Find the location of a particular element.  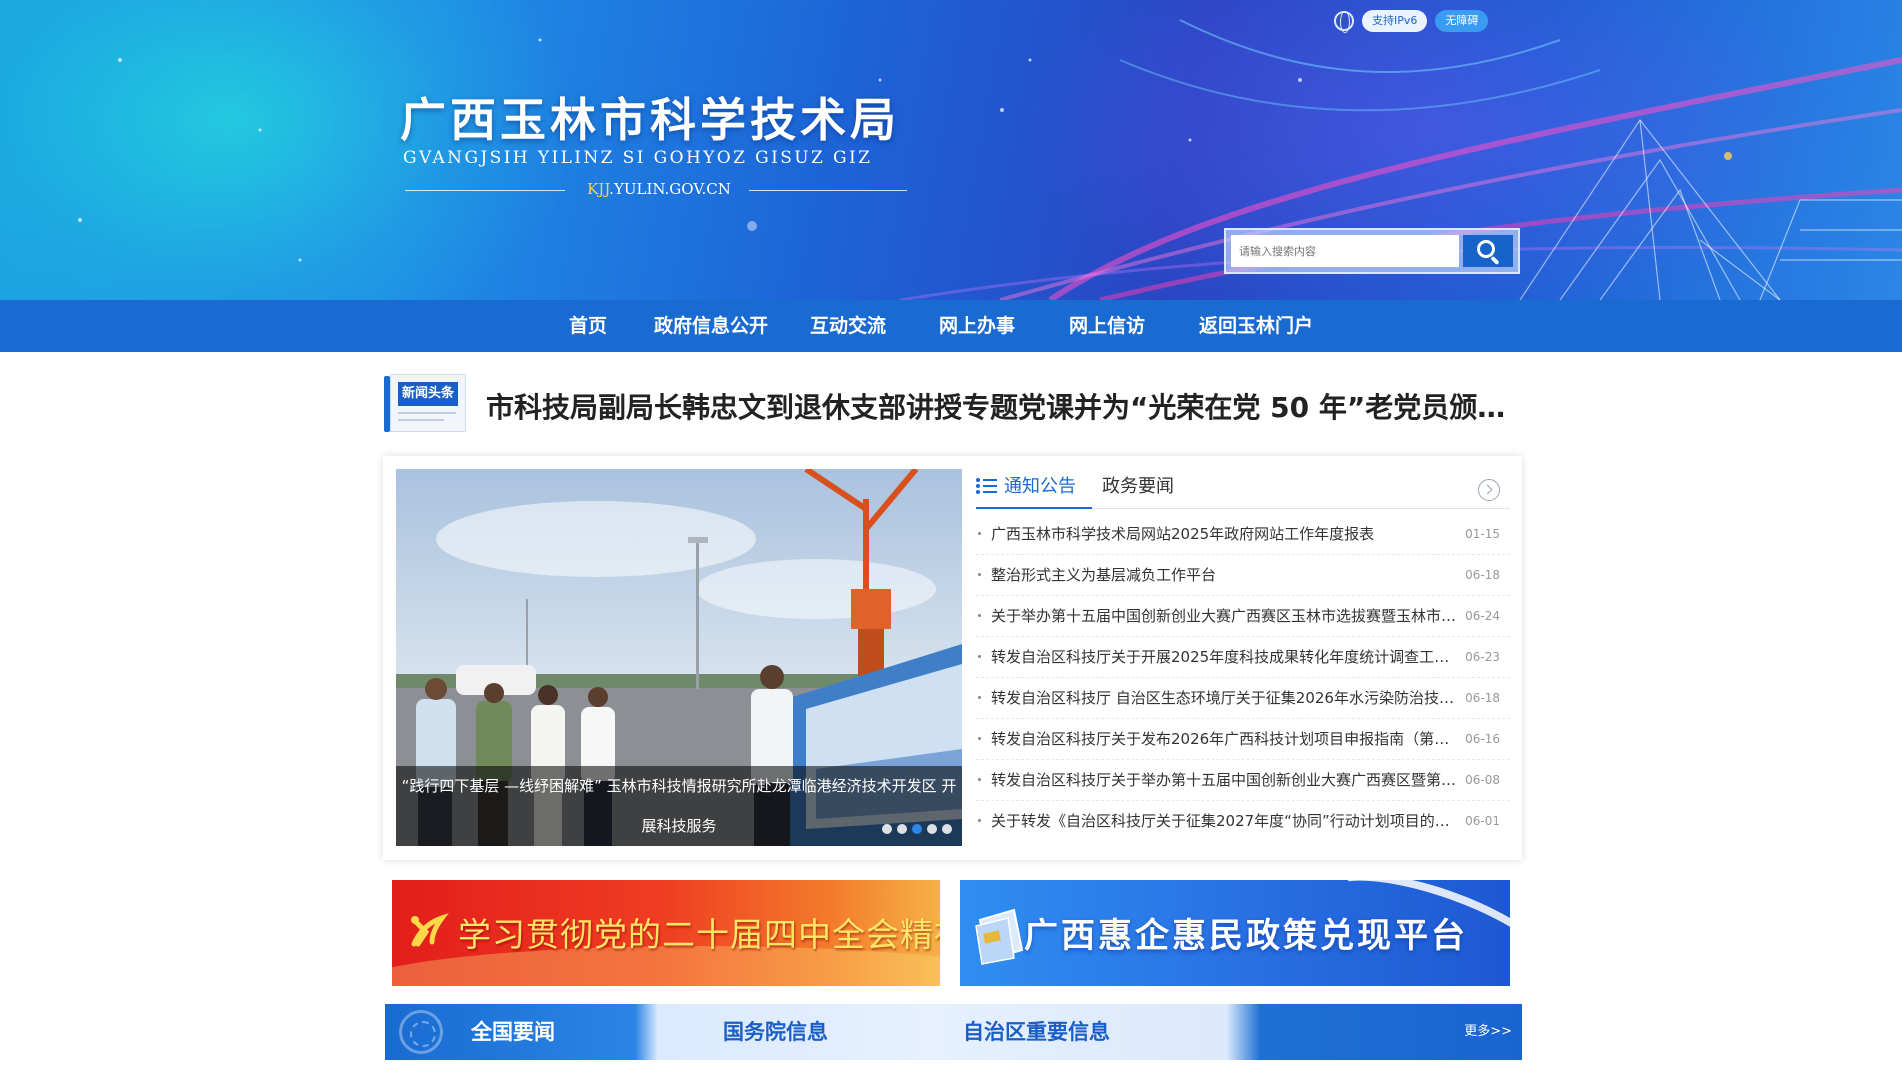

site-domain-text: KJJ.YULIN.GOV.CN is located at coordinates (659, 189).